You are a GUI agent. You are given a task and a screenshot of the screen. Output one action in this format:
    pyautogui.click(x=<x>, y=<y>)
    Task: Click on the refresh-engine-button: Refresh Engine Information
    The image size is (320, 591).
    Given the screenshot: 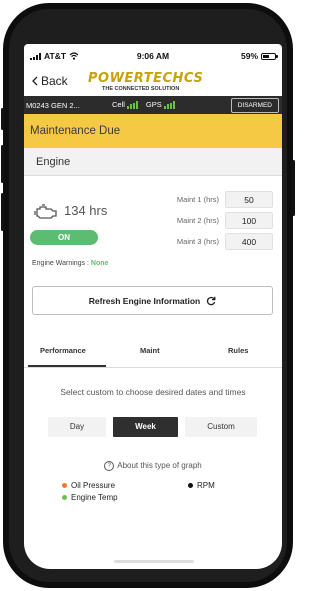 What is the action you would take?
    pyautogui.click(x=152, y=300)
    